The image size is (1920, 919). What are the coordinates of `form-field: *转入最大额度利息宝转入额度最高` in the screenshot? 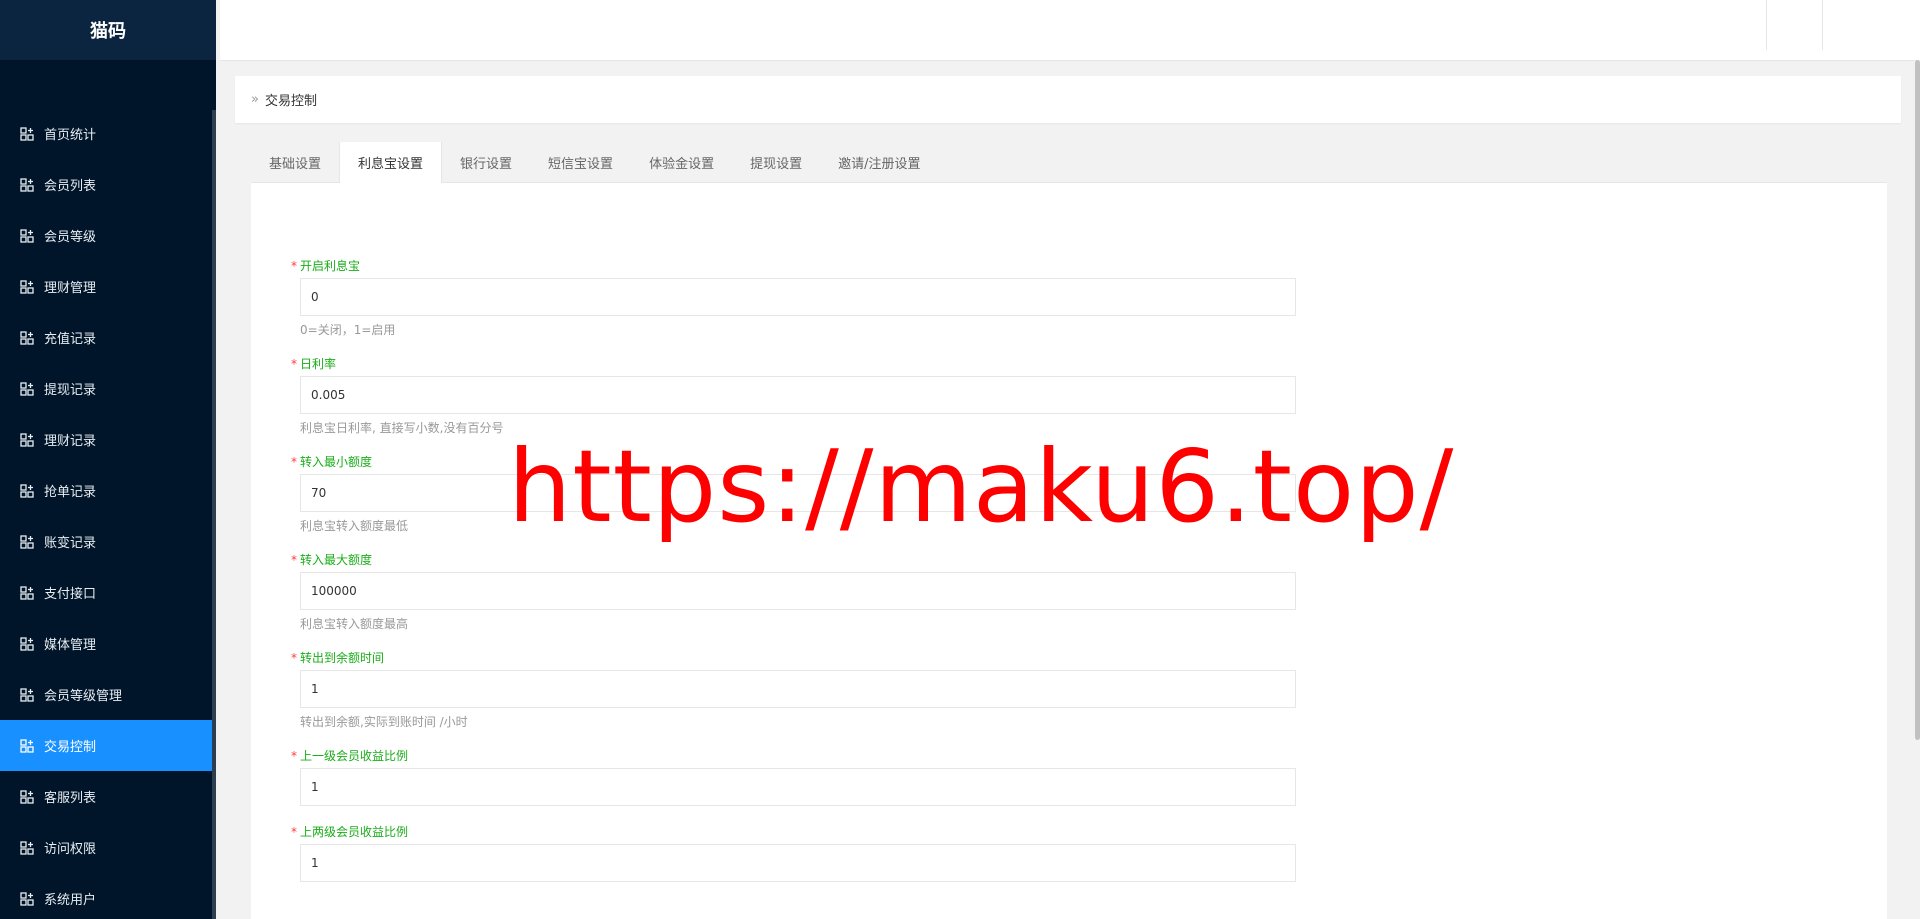 It's located at (1089, 591).